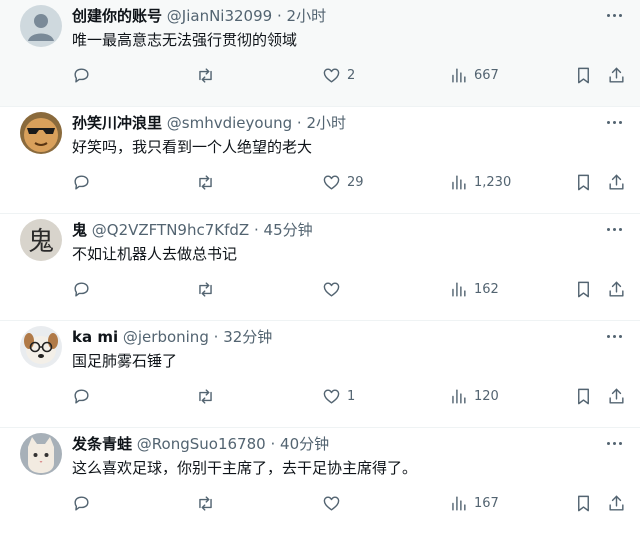 This screenshot has width=640, height=533. I want to click on dog-with-glasses-avatar, so click(41, 347).